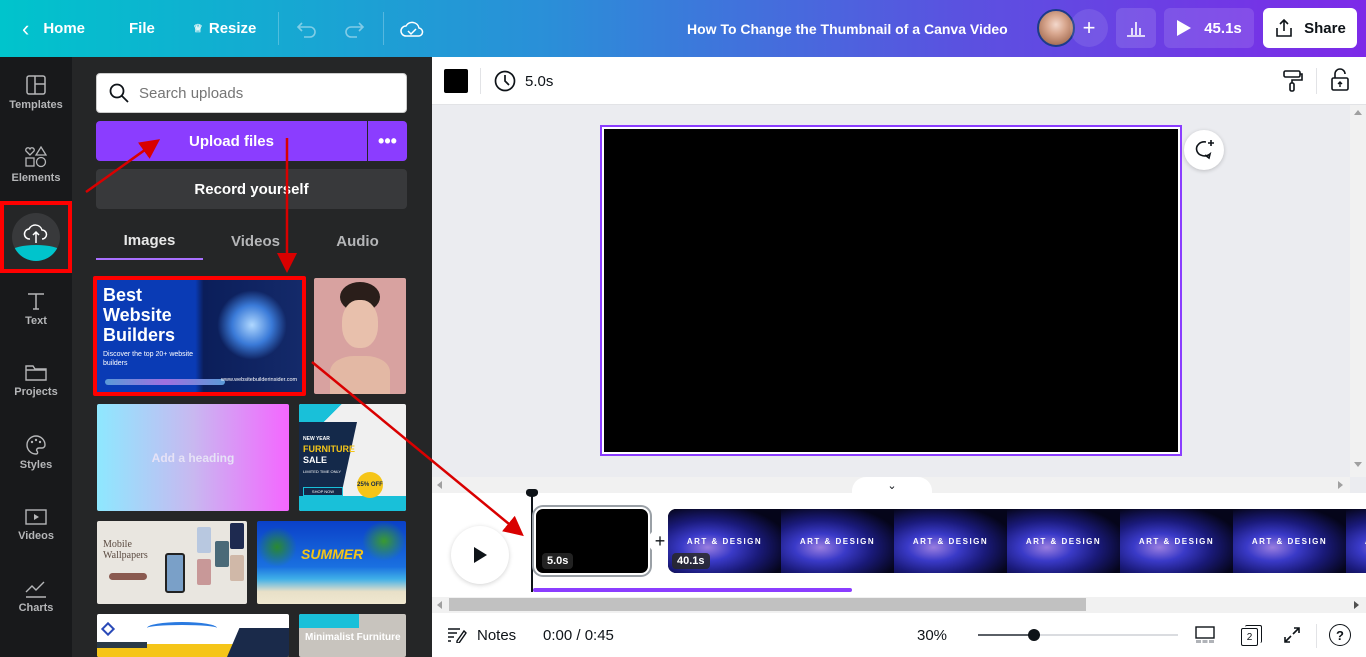 The height and width of the screenshot is (657, 1366). Describe the element at coordinates (323, 491) in the screenshot. I see `thumb-cta: SHOP NOW` at that location.